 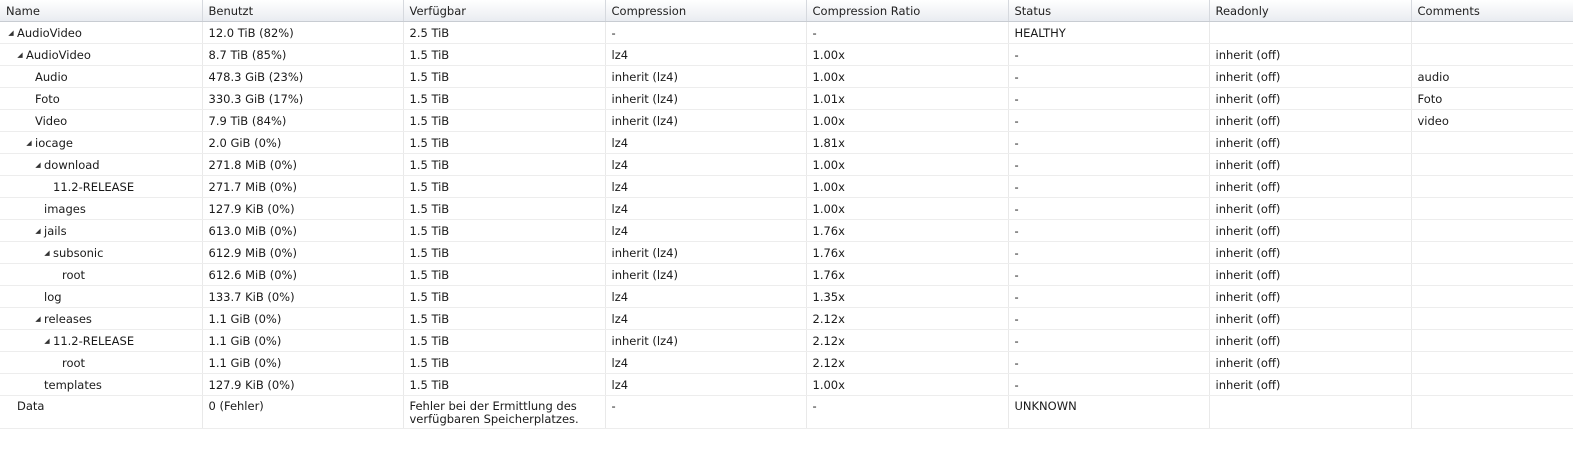 What do you see at coordinates (101, 142) in the screenshot?
I see `name-cell: ◢ iocage` at bounding box center [101, 142].